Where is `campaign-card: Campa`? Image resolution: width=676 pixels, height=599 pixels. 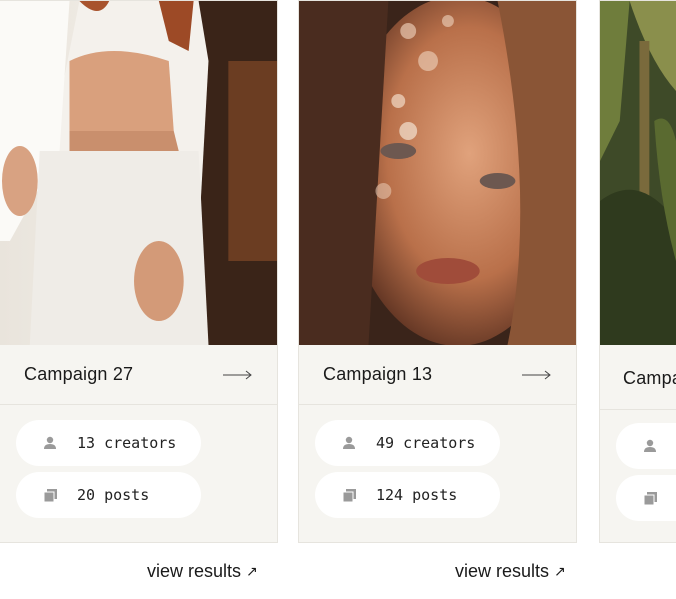 campaign-card: Campa is located at coordinates (637, 271).